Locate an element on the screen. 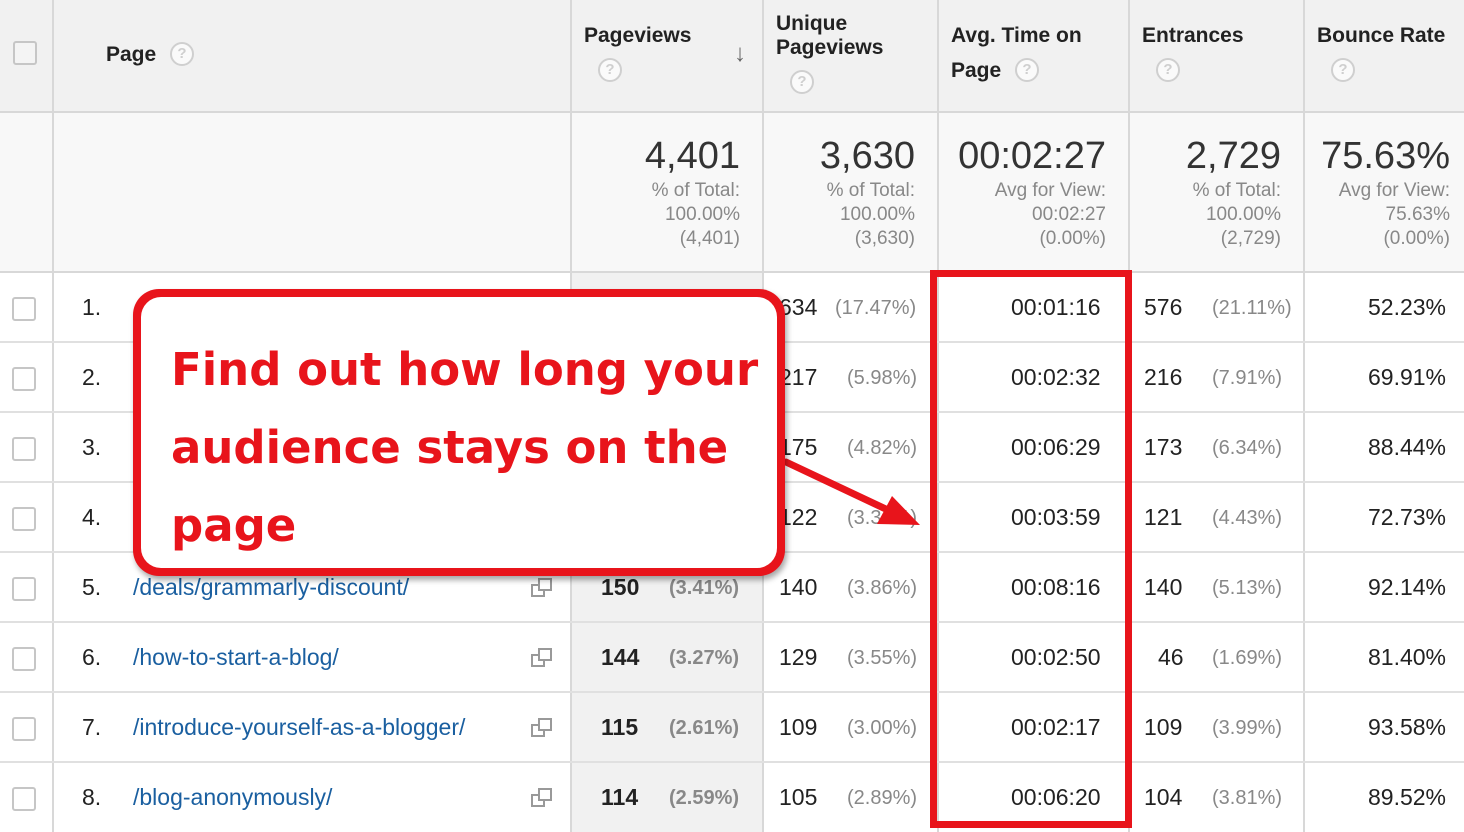  entrances-percent: (21.11%) is located at coordinates (1252, 308).